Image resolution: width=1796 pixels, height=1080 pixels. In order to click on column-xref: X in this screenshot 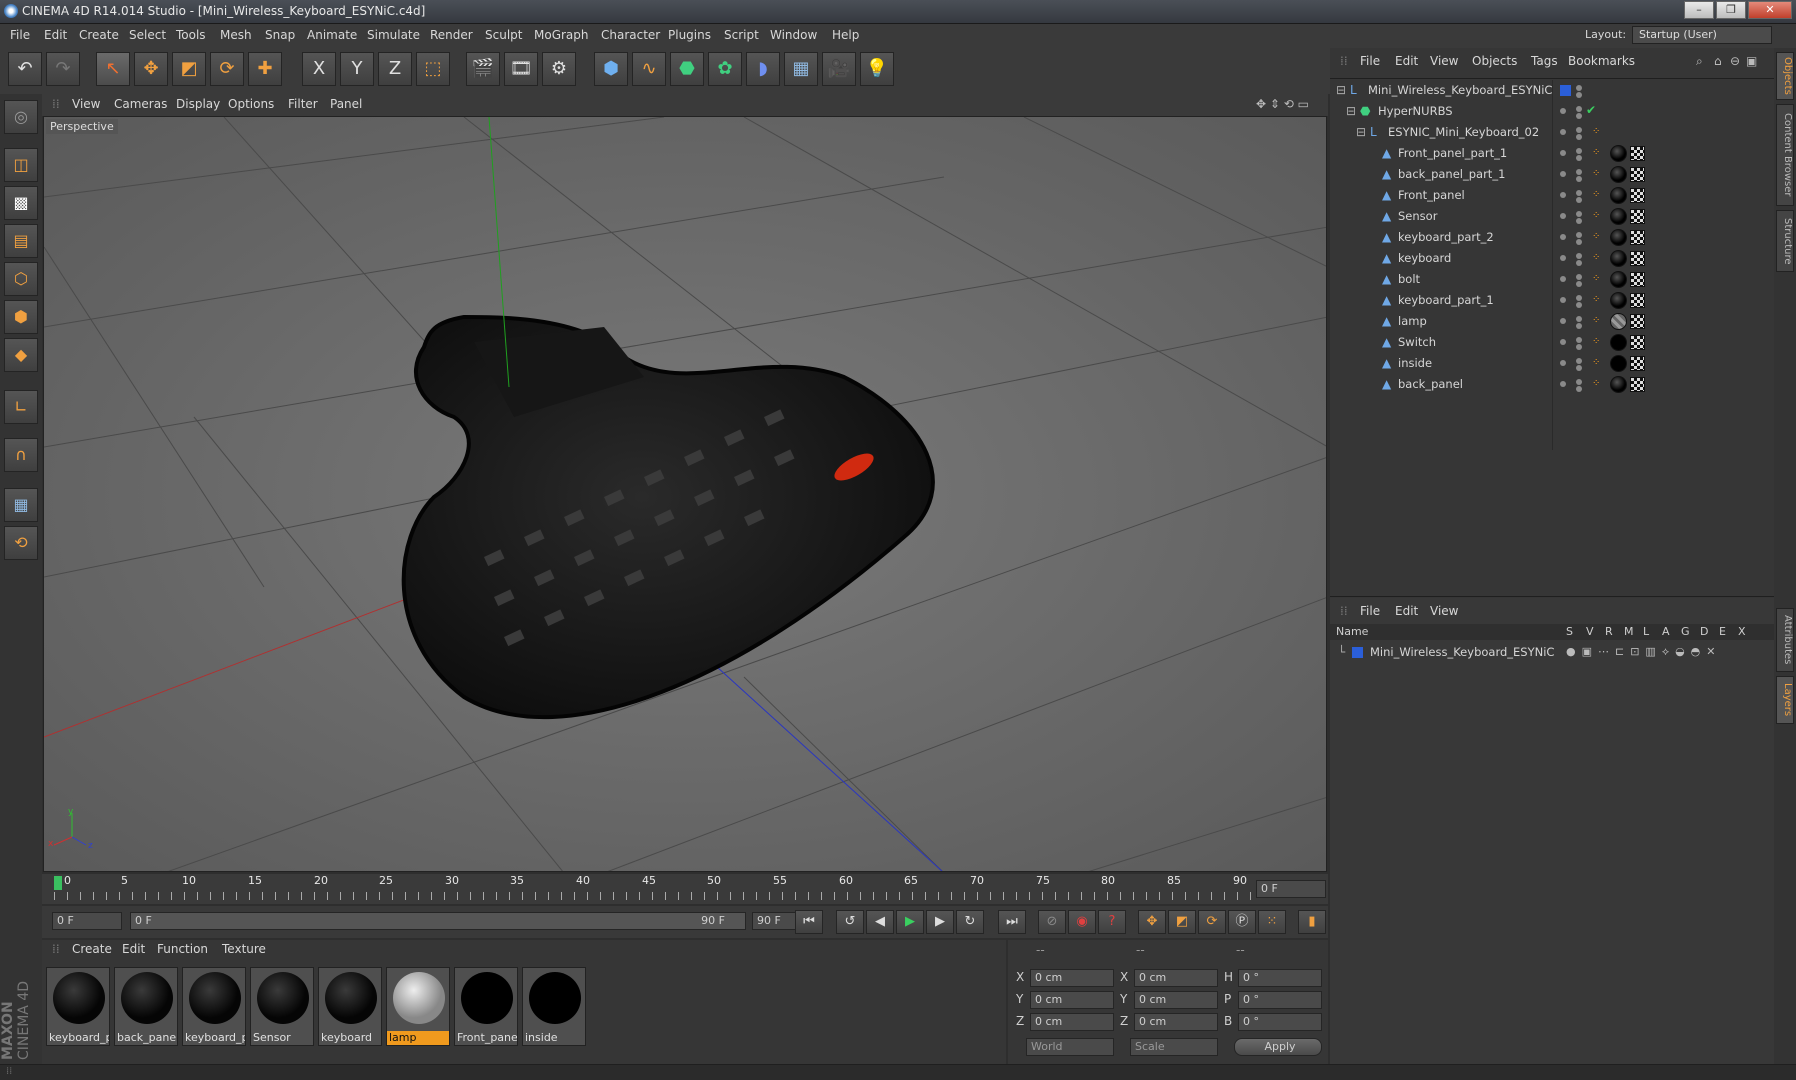, I will do `click(1742, 631)`.